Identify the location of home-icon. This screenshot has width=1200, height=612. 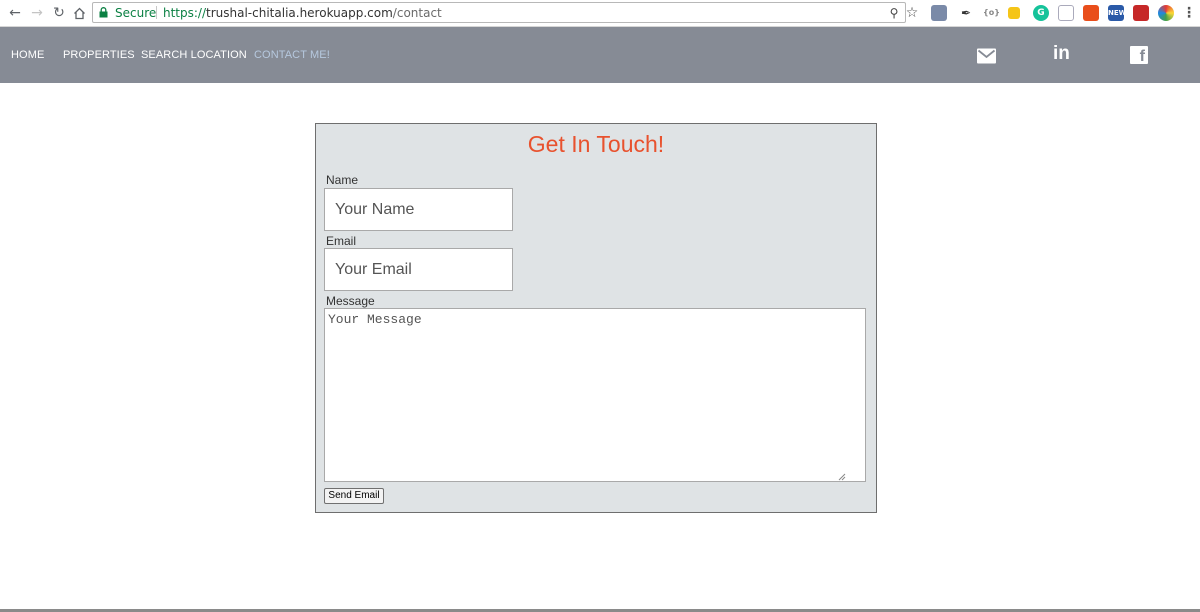
(79, 13).